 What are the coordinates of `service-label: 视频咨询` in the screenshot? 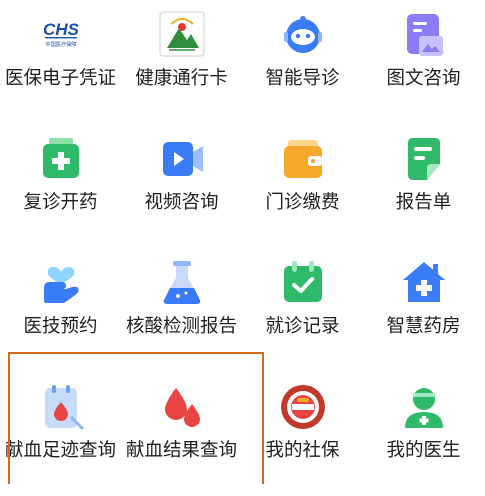 It's located at (181, 202).